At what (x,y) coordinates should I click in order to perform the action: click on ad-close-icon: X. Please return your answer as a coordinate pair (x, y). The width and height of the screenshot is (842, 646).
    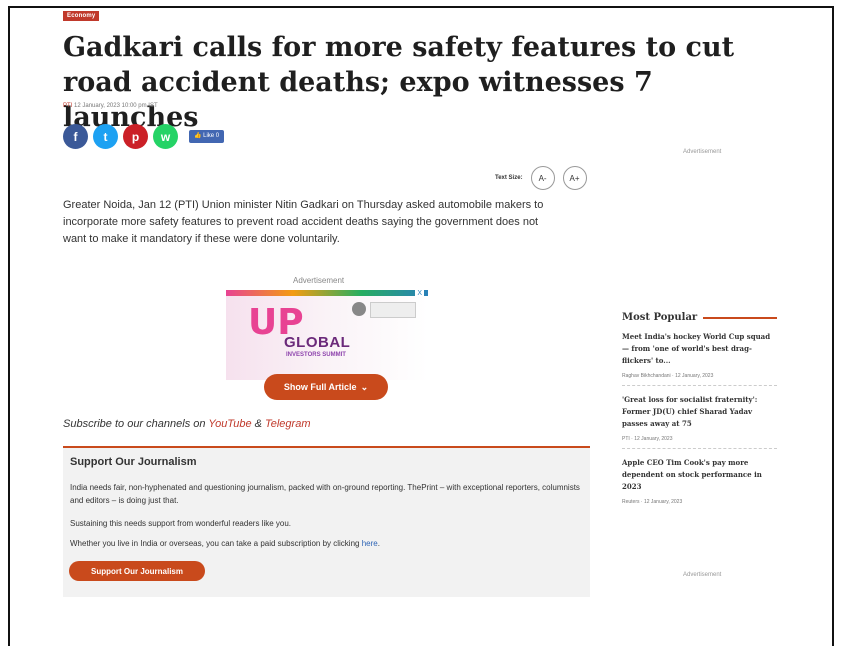
    Looking at the image, I should click on (419, 293).